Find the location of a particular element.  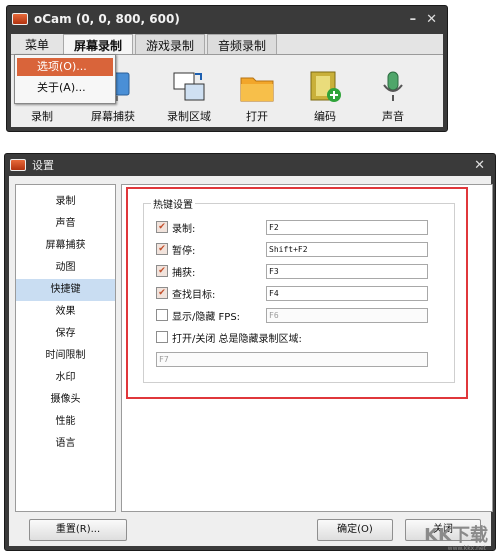

tab-menu: 菜单 is located at coordinates (36, 44).